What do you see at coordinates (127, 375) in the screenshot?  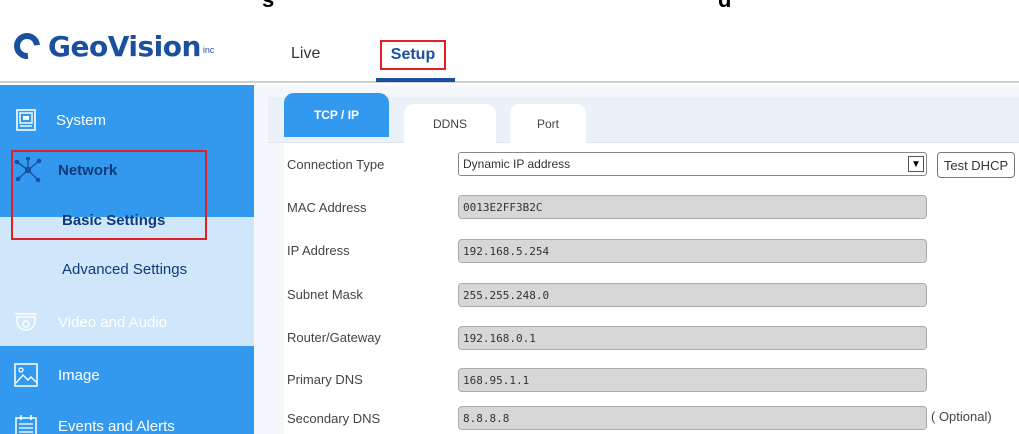 I see `sidebar-item-image: Image` at bounding box center [127, 375].